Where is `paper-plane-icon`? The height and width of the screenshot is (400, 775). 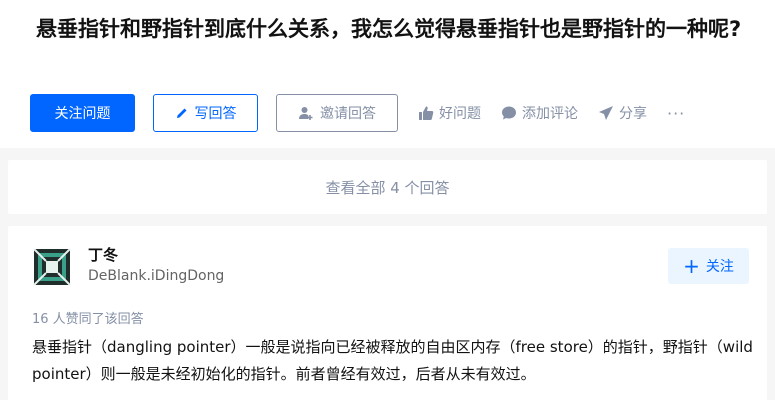
paper-plane-icon is located at coordinates (606, 113).